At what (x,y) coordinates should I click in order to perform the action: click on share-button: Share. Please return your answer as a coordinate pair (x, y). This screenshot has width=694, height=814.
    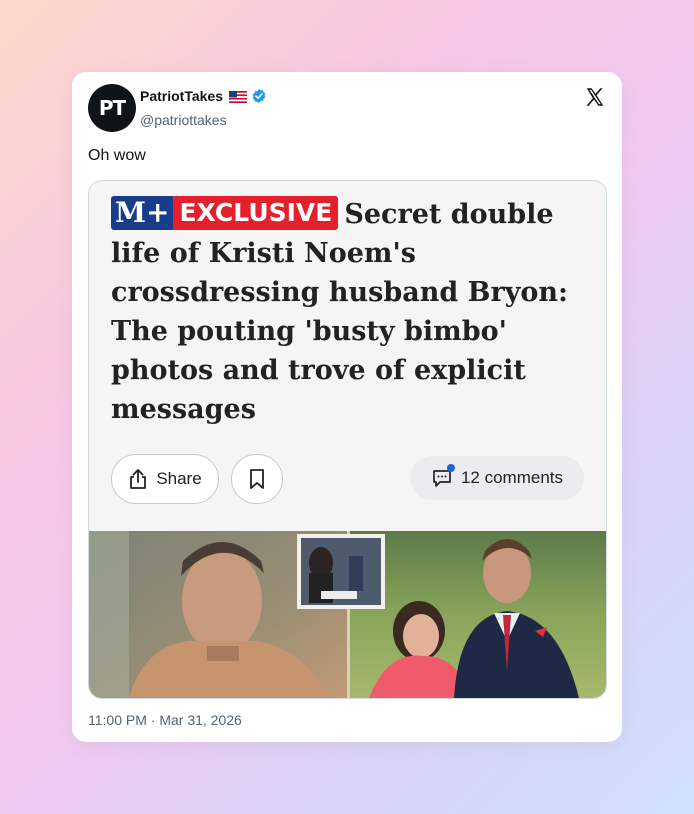
    Looking at the image, I should click on (165, 479).